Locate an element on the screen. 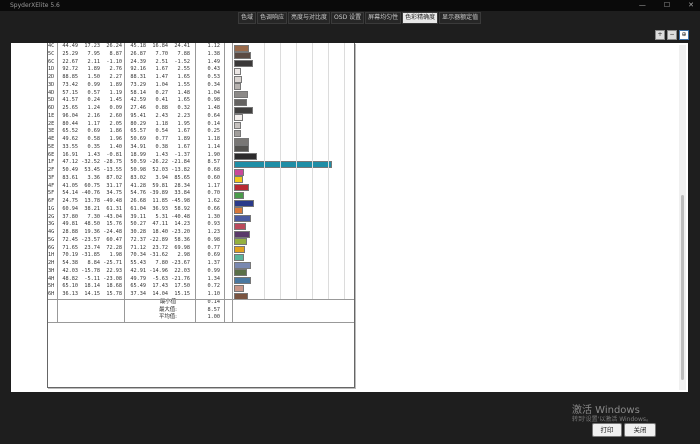  lab-value-cell: 37.34 is located at coordinates (138, 294).